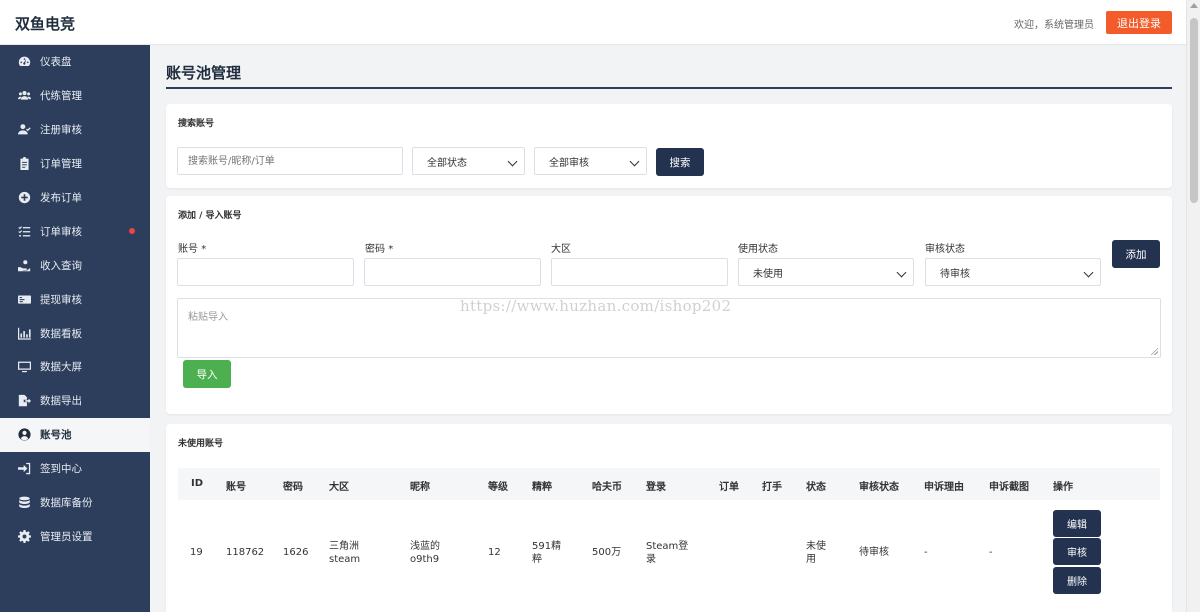  I want to click on scrollbar-thumb, so click(1194, 110).